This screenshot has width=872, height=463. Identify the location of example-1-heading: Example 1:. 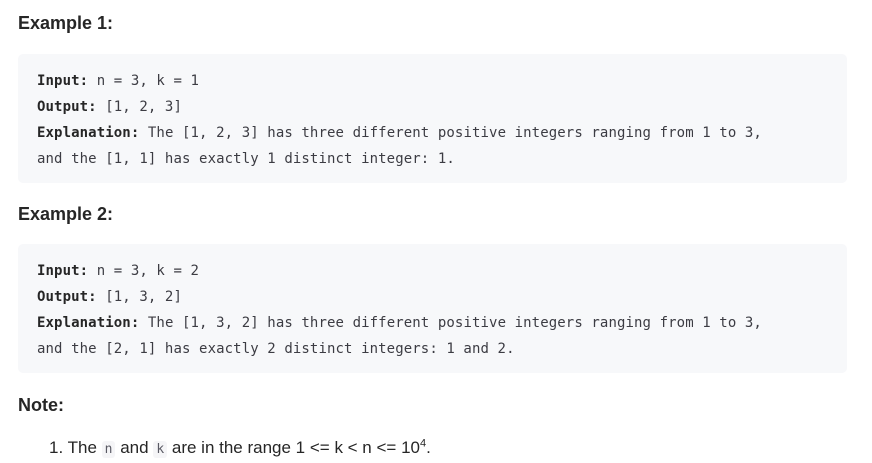
(66, 23).